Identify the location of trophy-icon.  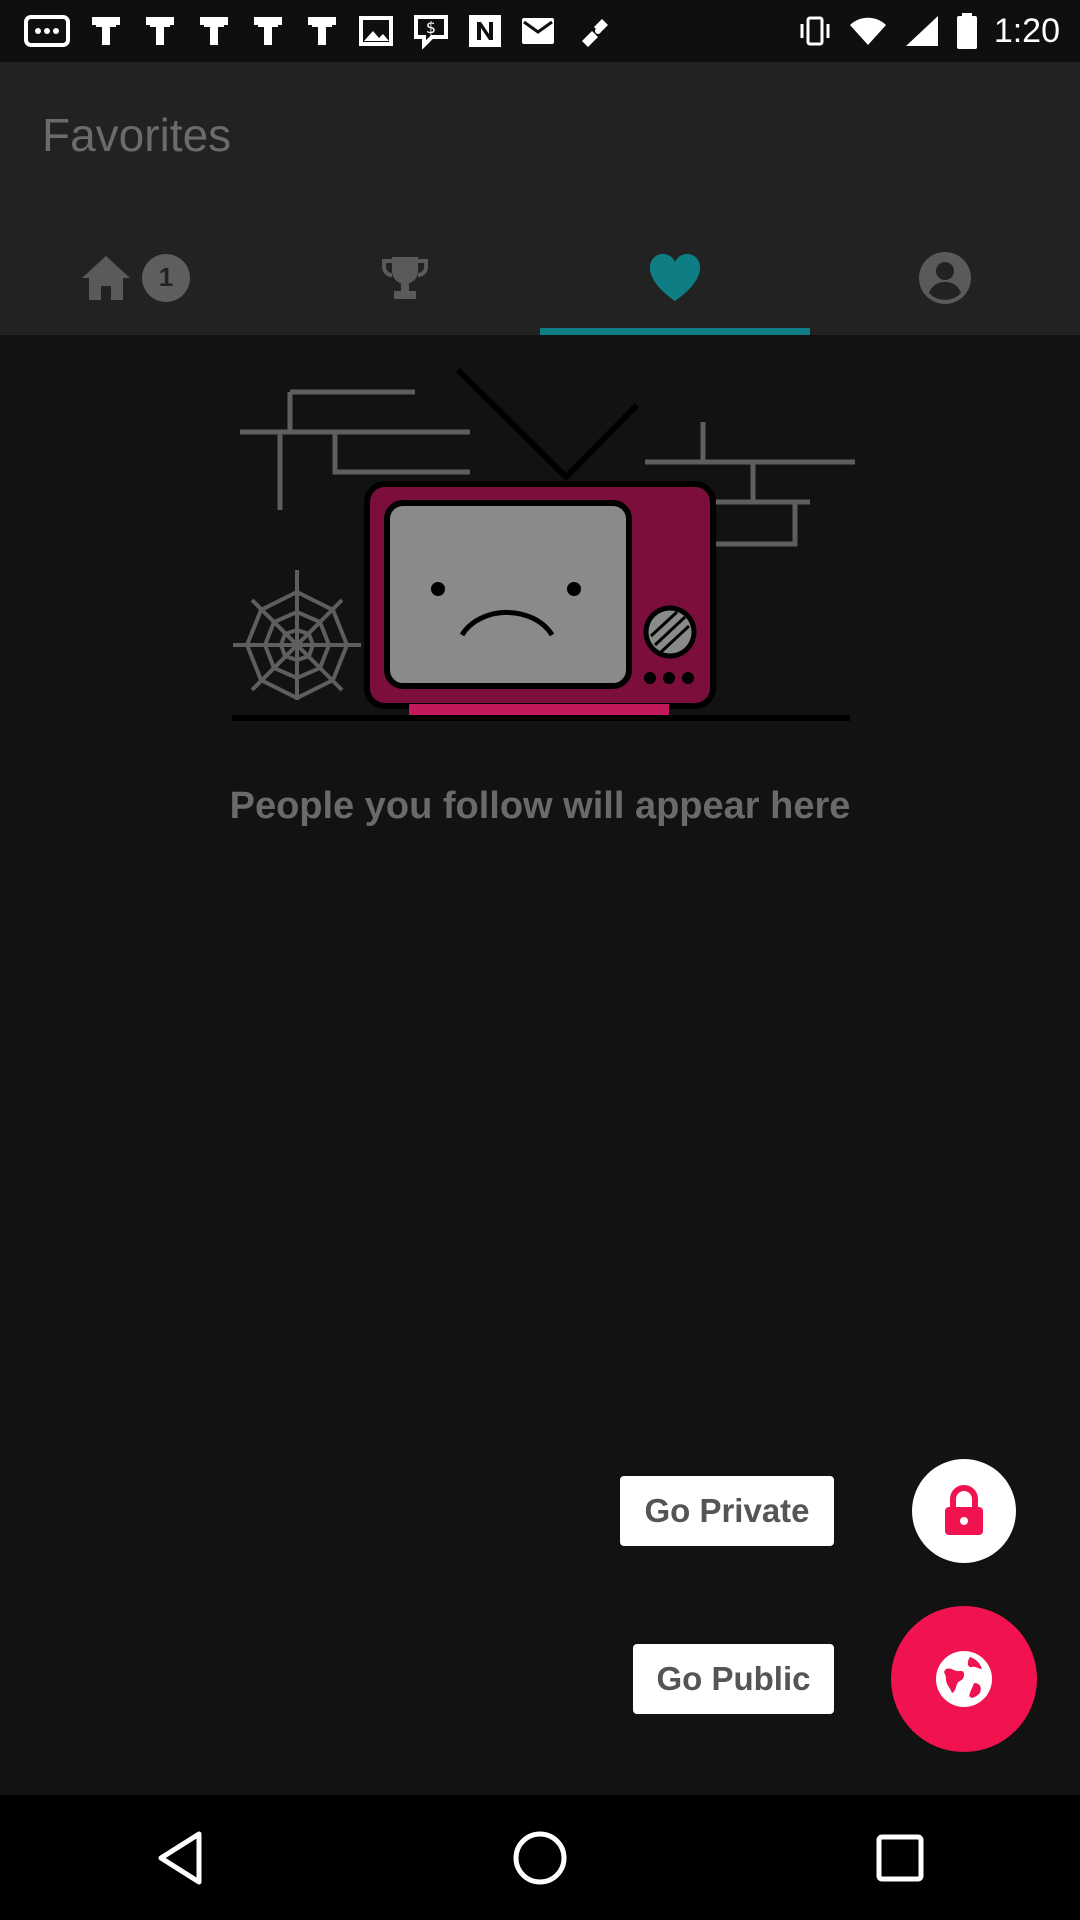
(405, 277).